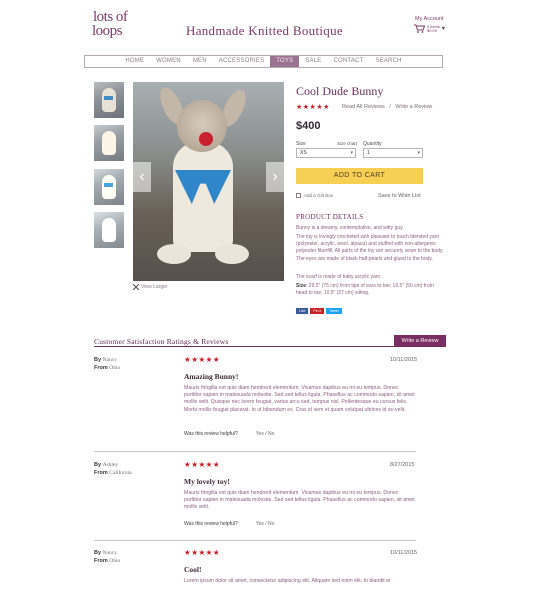  What do you see at coordinates (301, 144) in the screenshot?
I see `size-label: Size` at bounding box center [301, 144].